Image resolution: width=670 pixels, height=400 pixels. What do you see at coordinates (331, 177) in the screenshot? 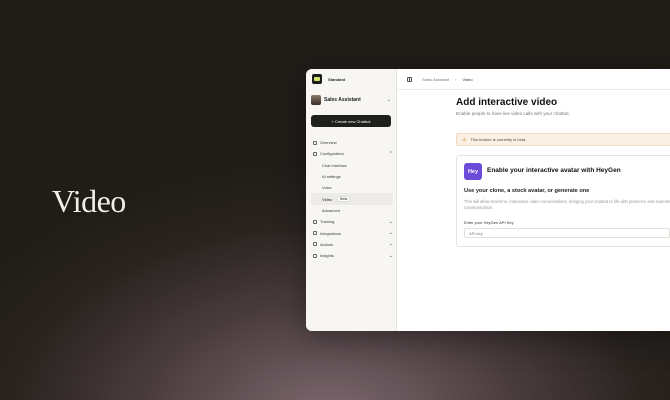
I see `sidebar-item-label: AI settings` at bounding box center [331, 177].